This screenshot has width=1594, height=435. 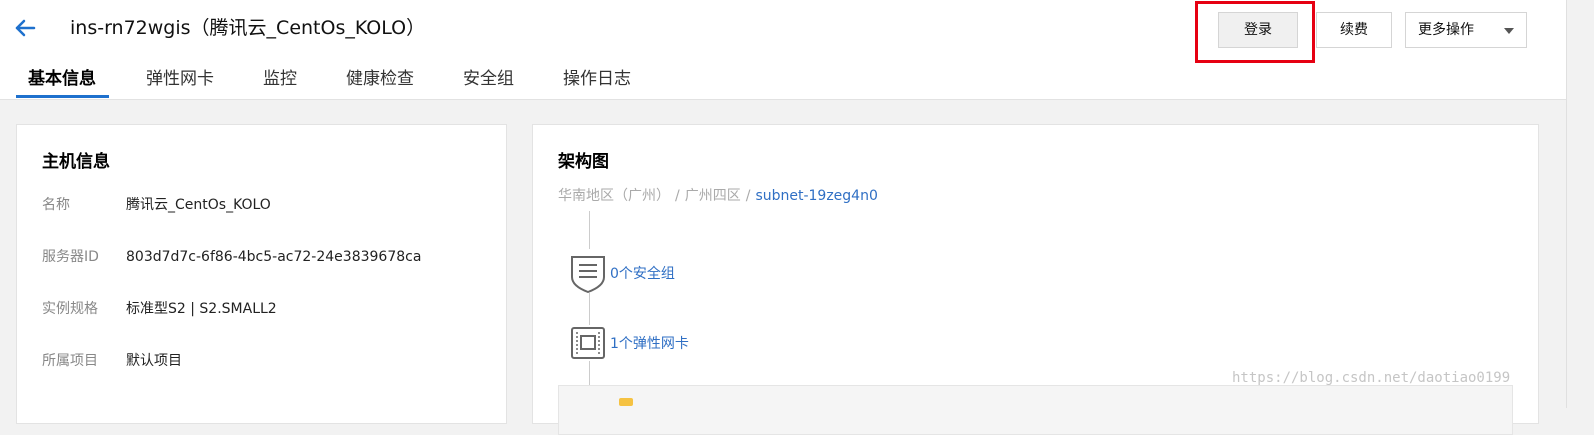 I want to click on info-label: 服务器ID, so click(x=70, y=257).